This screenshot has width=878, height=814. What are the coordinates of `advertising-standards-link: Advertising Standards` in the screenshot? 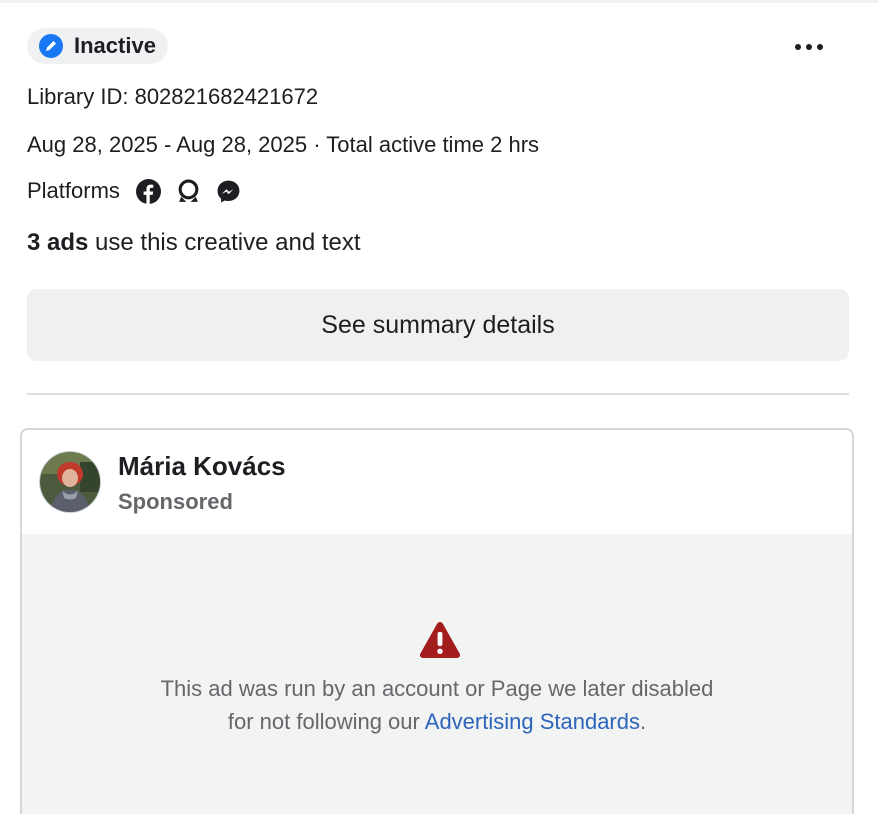 It's located at (532, 721).